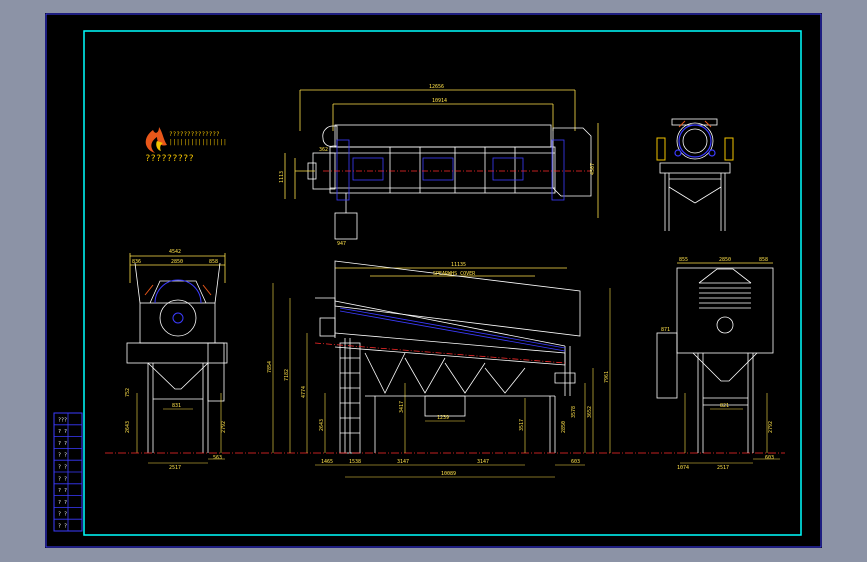 The width and height of the screenshot is (867, 562). What do you see at coordinates (327, 462) in the screenshot?
I see `front-dim-b1: 1465` at bounding box center [327, 462].